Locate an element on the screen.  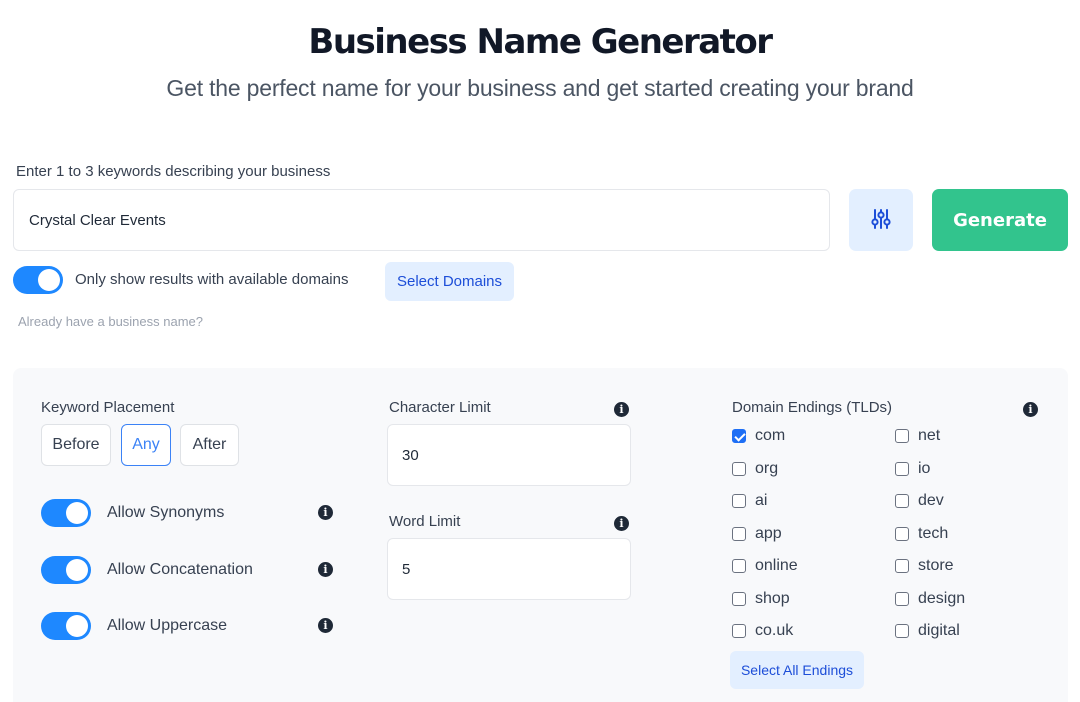
available-domains-toggle is located at coordinates (38, 280).